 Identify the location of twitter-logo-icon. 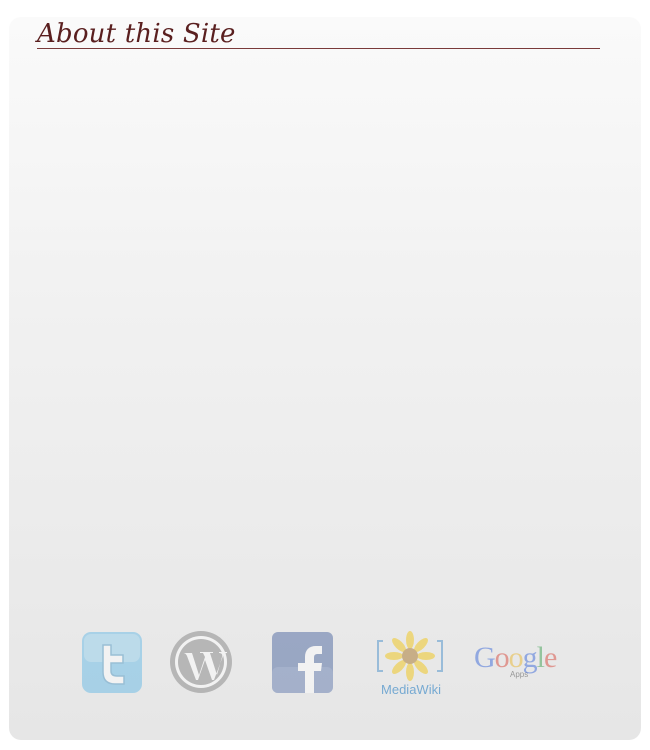
(112, 662).